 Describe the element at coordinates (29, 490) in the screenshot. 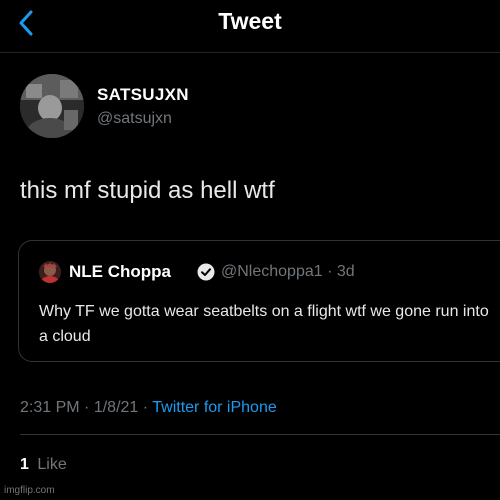

I see `watermark: imgflip.com` at that location.